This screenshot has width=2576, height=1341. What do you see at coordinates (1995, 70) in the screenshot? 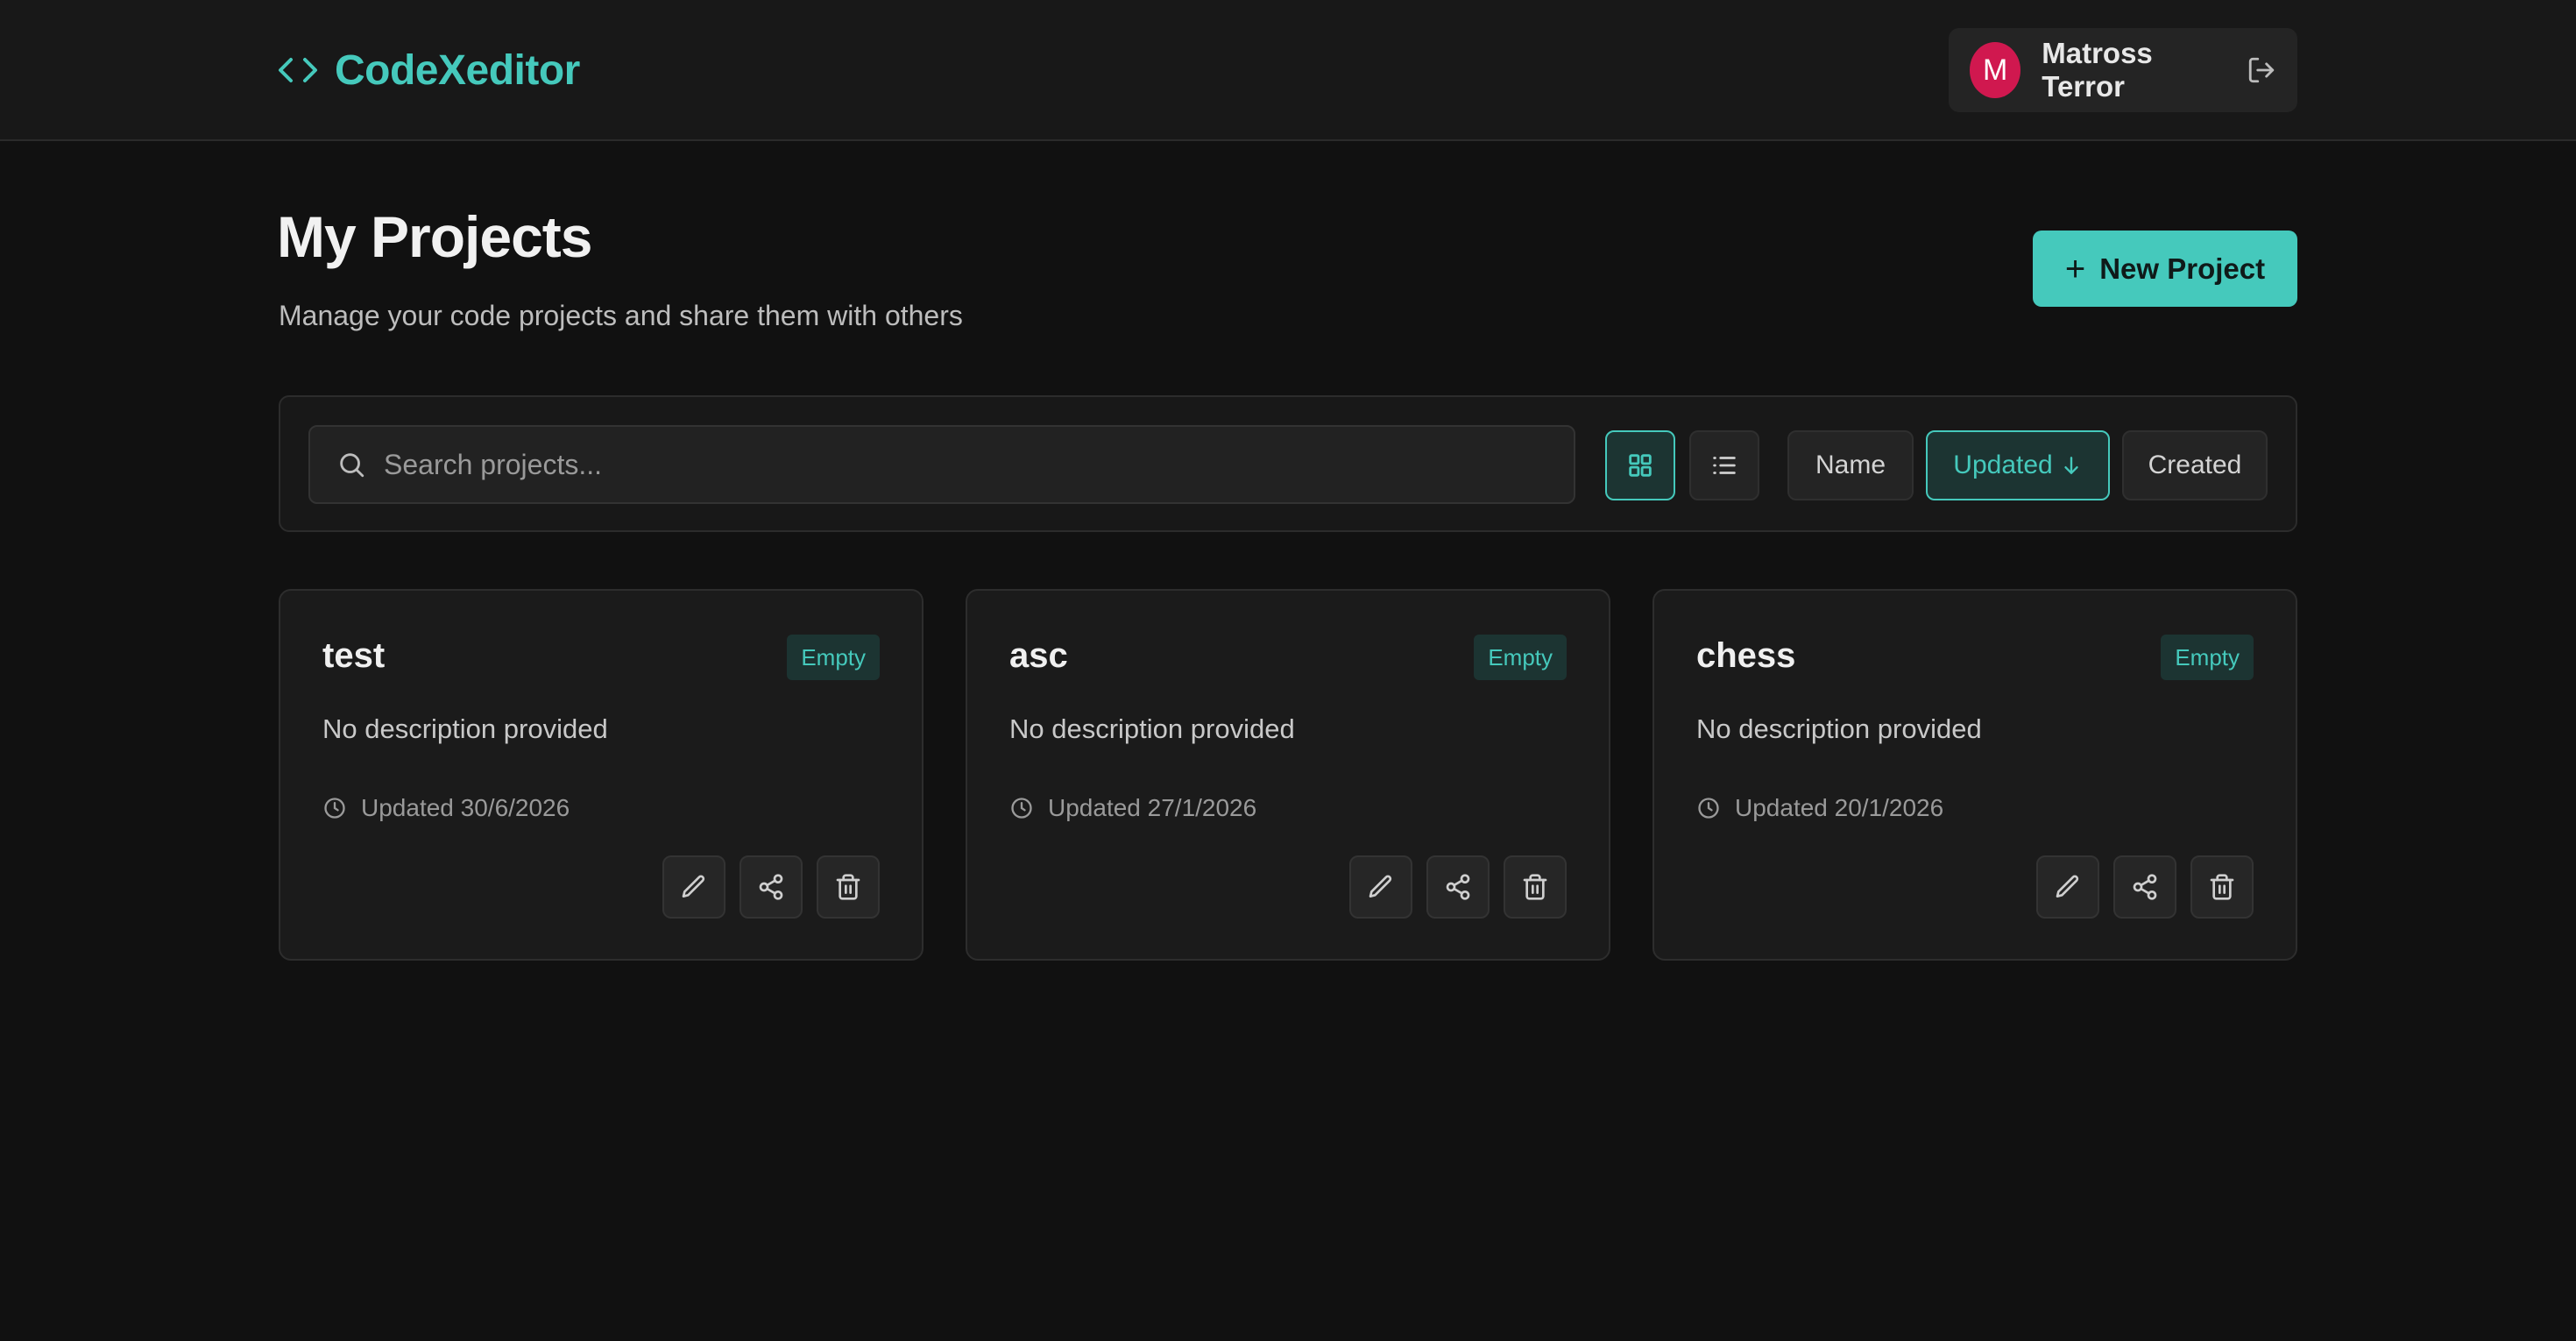
I see `avatar: M` at bounding box center [1995, 70].